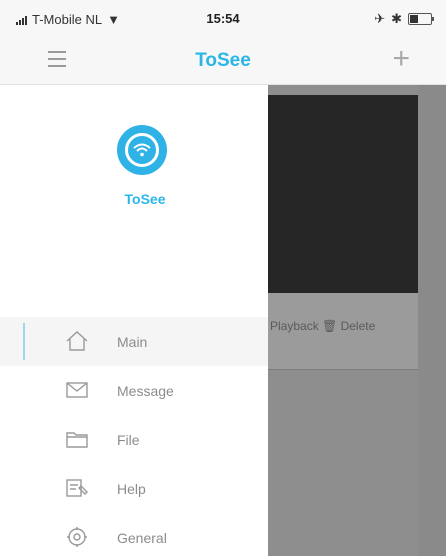 The image size is (446, 556). I want to click on menu-item-help: Help, so click(134, 488).